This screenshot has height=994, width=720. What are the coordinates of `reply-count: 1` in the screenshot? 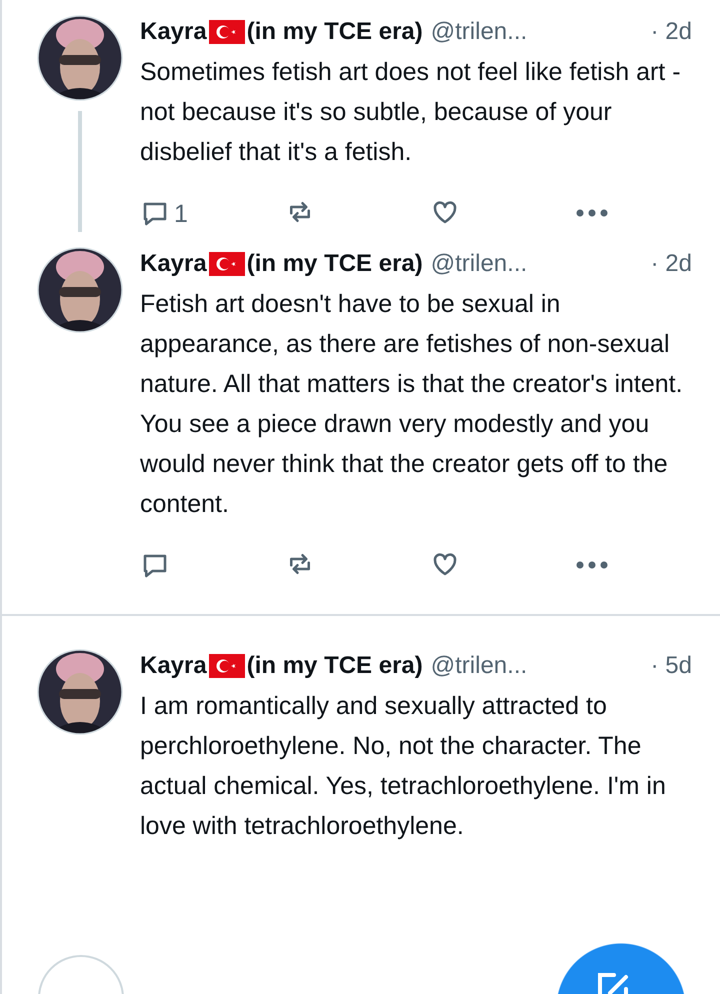 It's located at (181, 214).